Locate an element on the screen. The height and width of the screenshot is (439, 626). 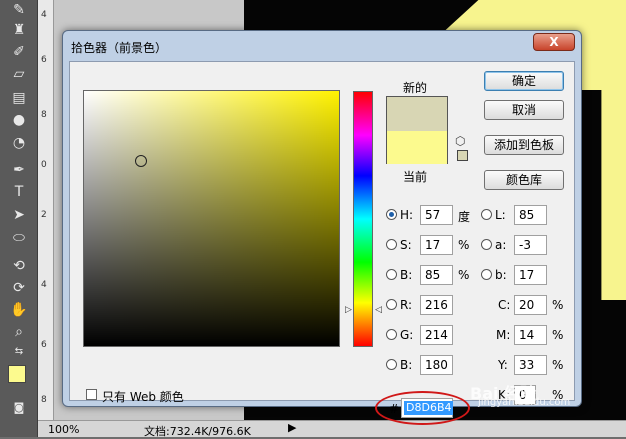
slider-arrow-right-icon: ◁ is located at coordinates (378, 310).